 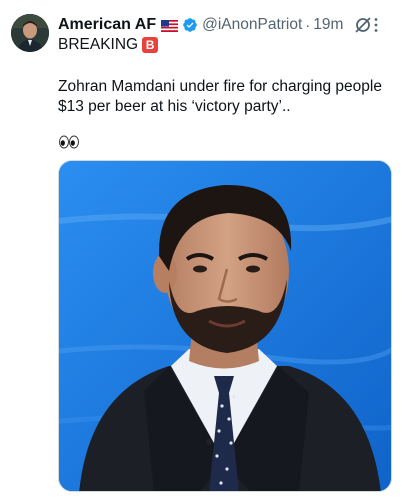 What do you see at coordinates (150, 45) in the screenshot?
I see `b-button-emoji-icon: B` at bounding box center [150, 45].